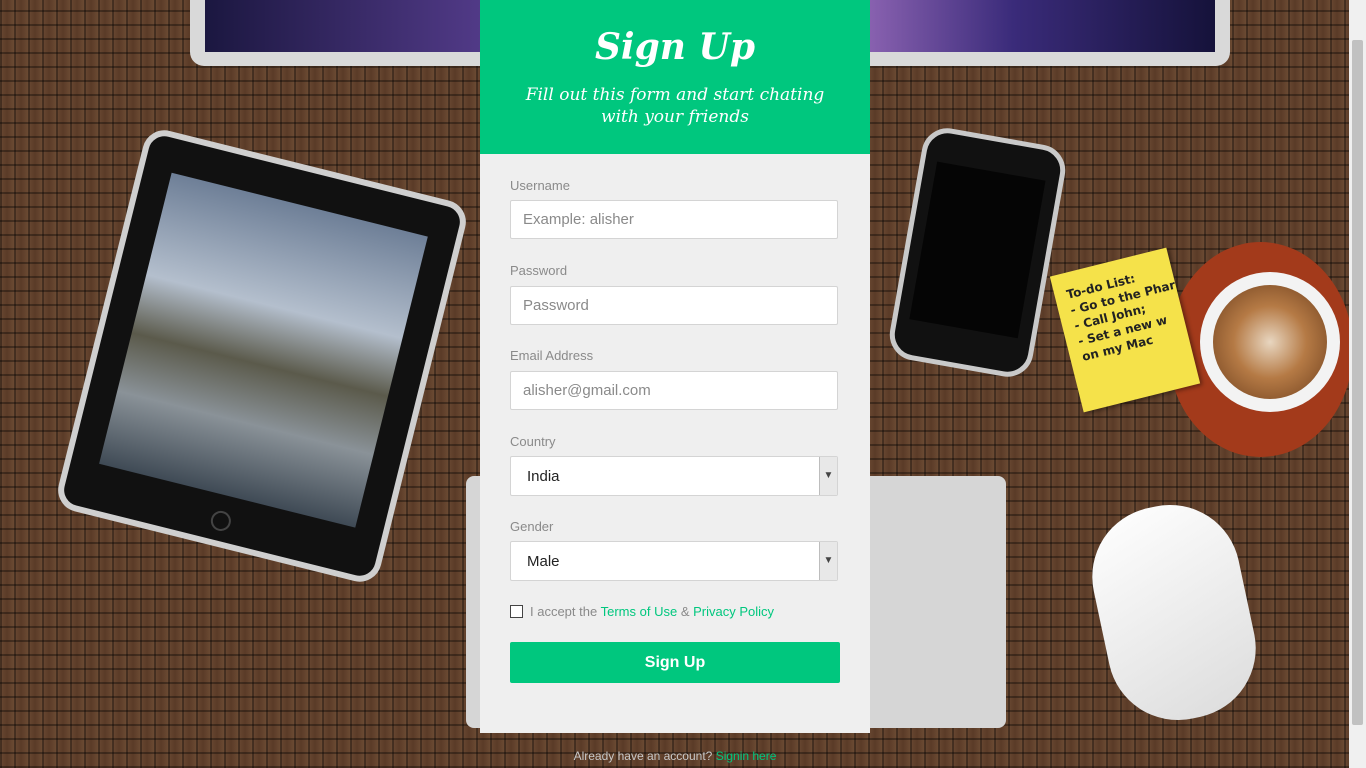  I want to click on footer-text: Already have an account?, so click(643, 756).